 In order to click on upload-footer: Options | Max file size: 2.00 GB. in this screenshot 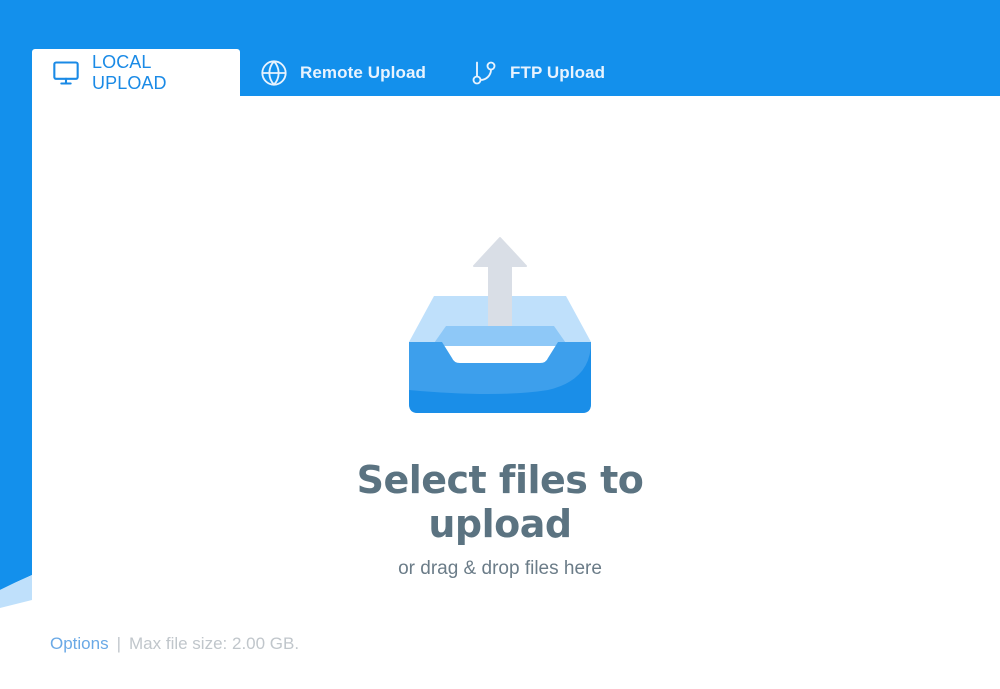, I will do `click(174, 644)`.